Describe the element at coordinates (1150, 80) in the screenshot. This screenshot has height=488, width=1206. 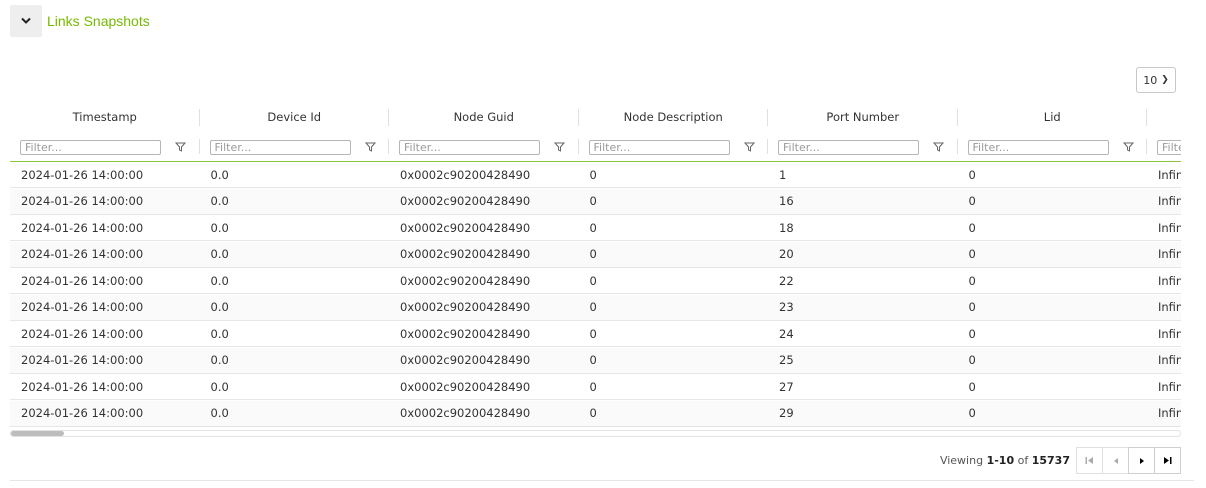
I see `page-size-value: 10` at that location.